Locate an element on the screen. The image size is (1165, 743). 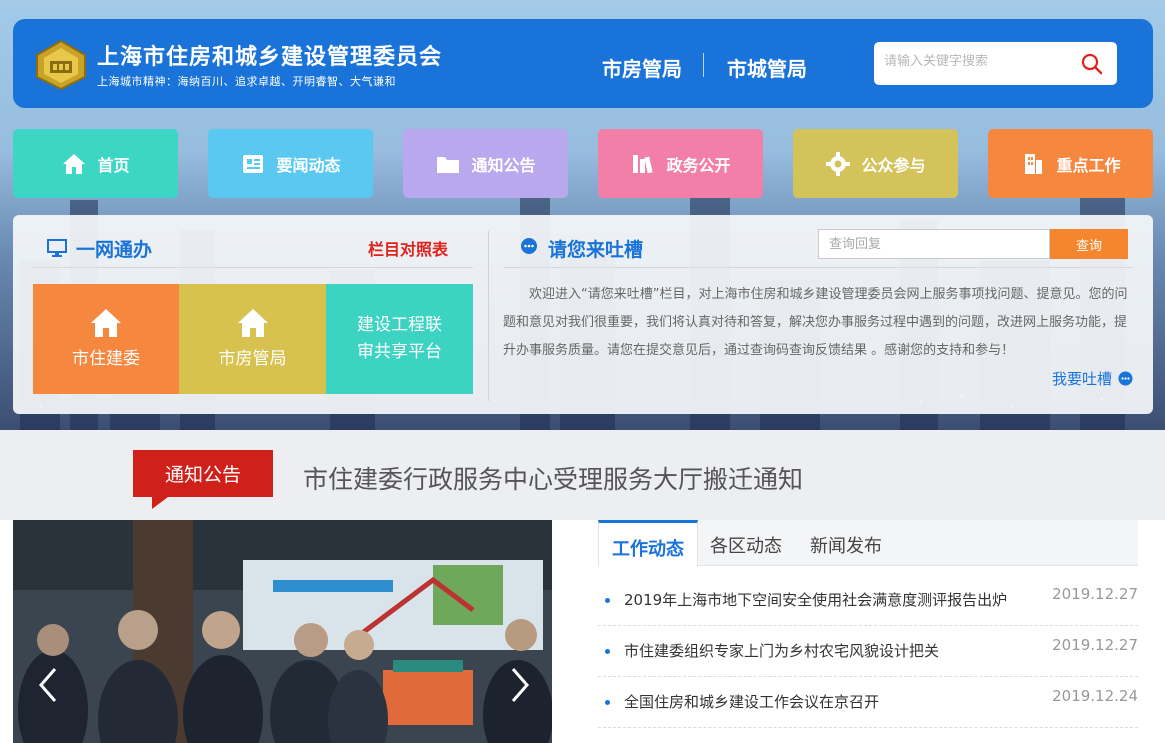
books-icon is located at coordinates (643, 163).